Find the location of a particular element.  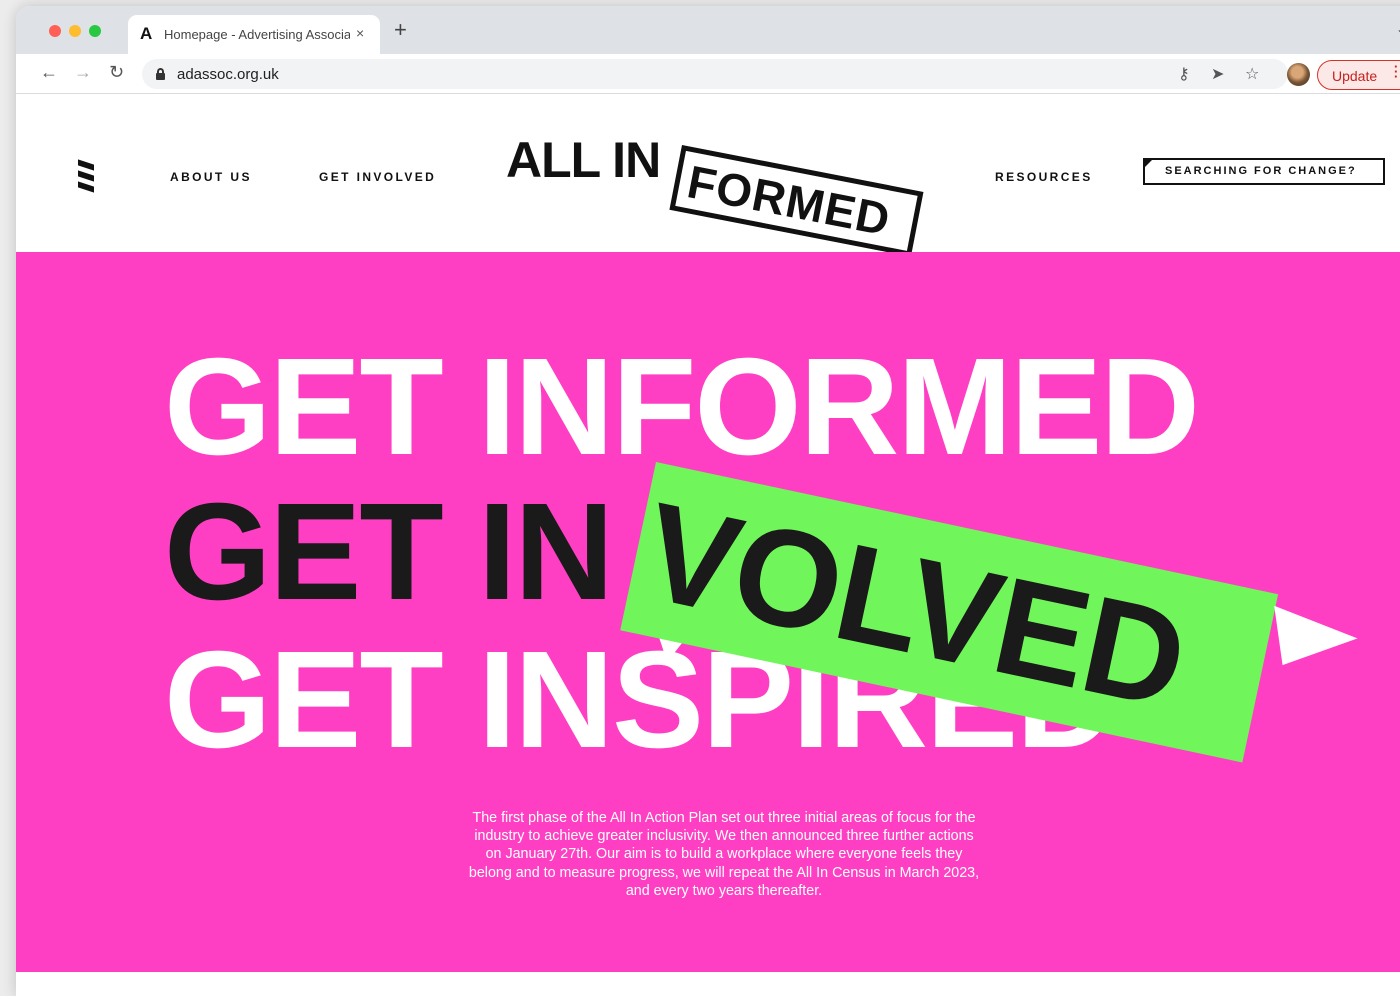

new-tab-button: + is located at coordinates (400, 30).